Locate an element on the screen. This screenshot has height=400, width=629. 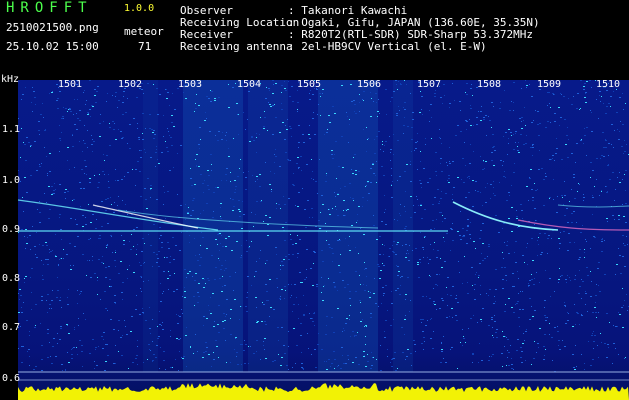
y-tick-label: 0.8 is located at coordinates (11, 278).